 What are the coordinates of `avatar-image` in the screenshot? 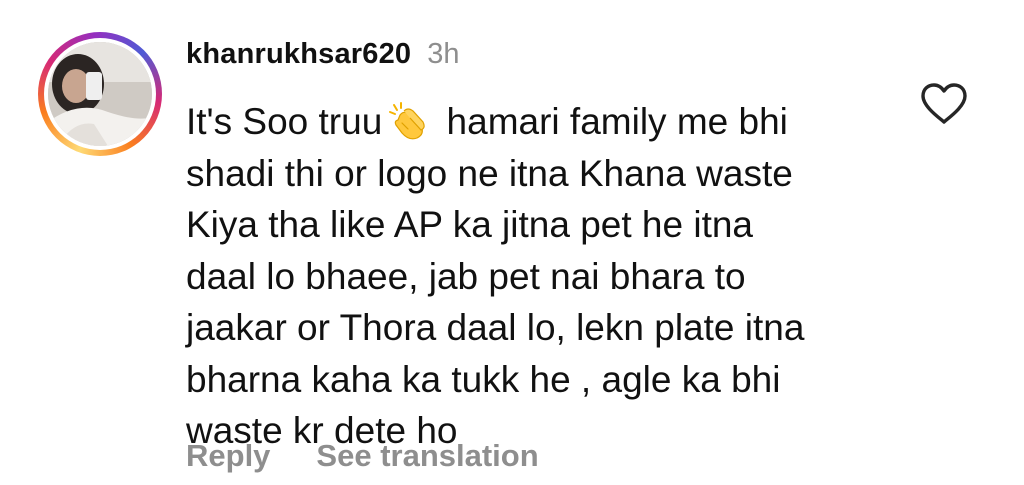 It's located at (100, 94).